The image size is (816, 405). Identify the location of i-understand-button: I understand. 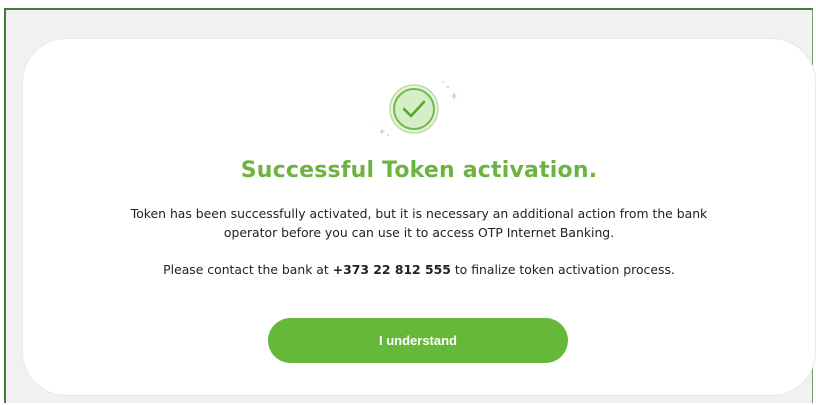
(418, 340).